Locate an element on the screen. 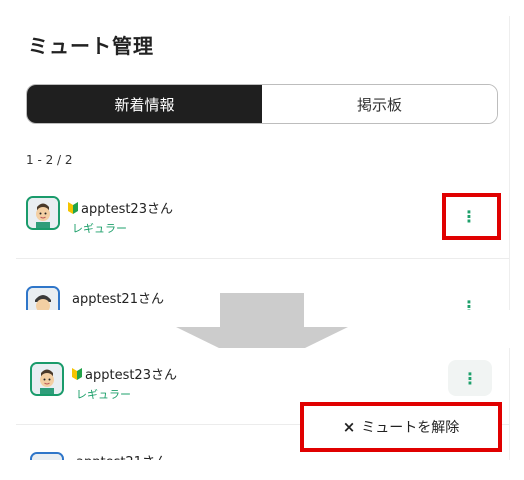  row-divider is located at coordinates (262, 258).